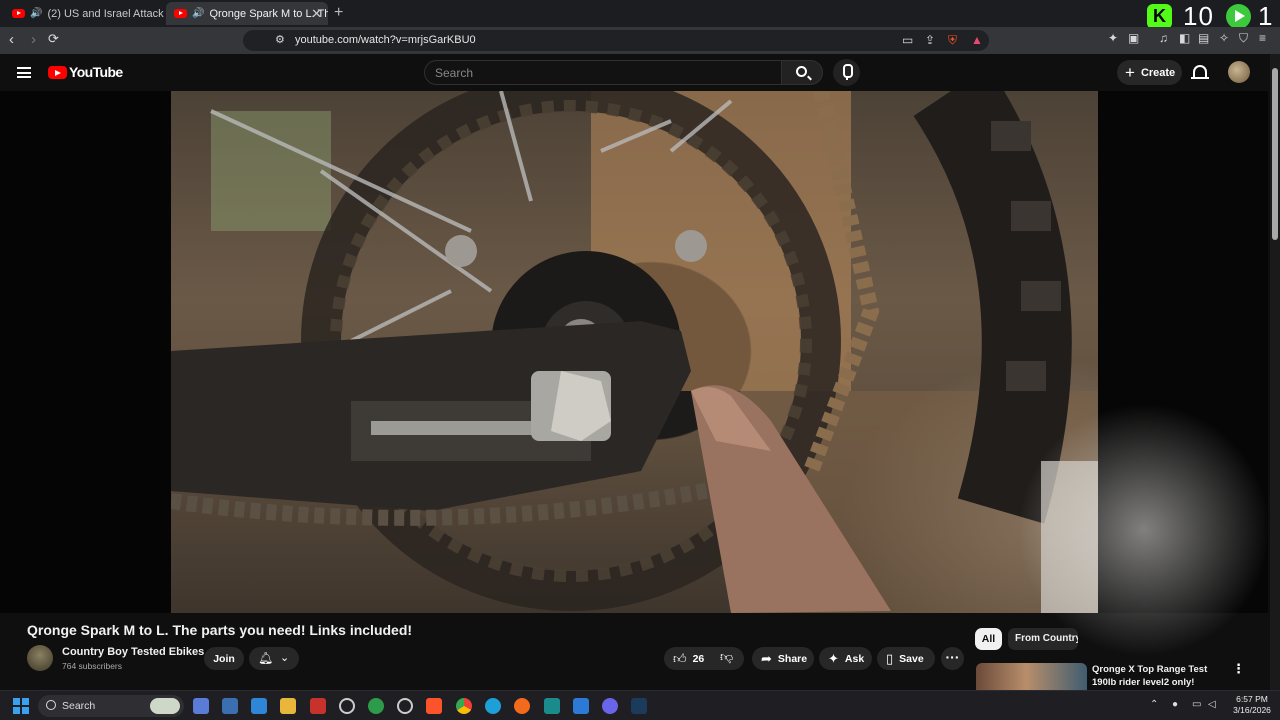  Describe the element at coordinates (1275, 154) in the screenshot. I see `scrollbar-thumb` at that location.